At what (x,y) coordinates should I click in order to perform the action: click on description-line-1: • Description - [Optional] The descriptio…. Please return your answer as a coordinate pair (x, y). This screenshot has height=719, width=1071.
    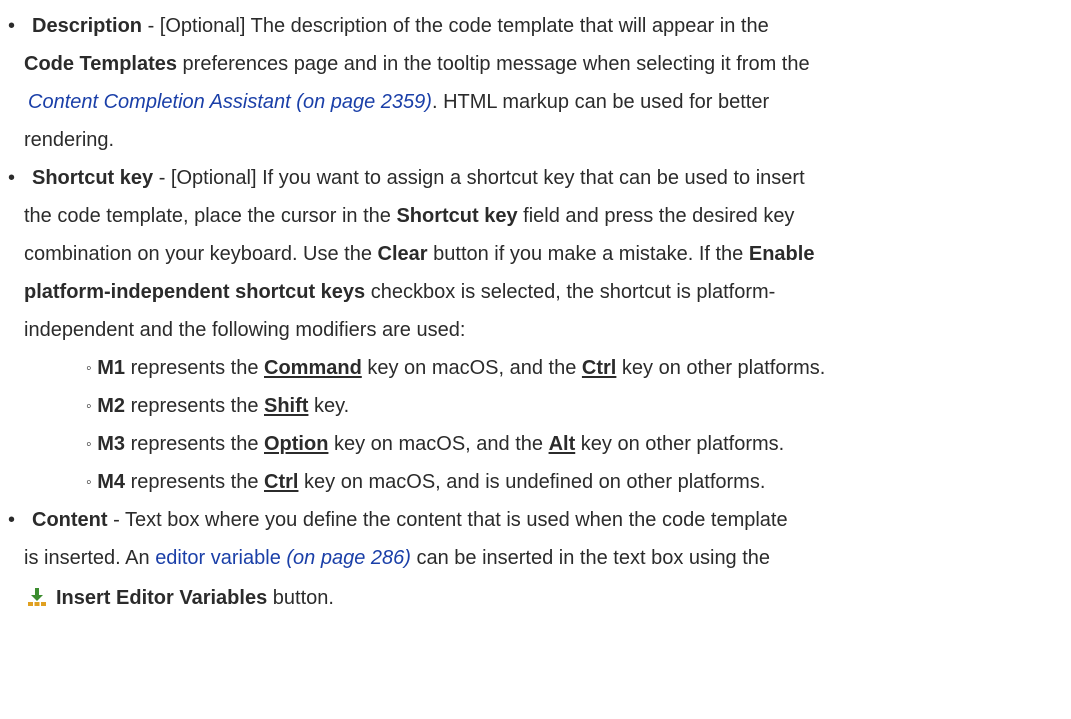
    Looking at the image, I should click on (384, 26).